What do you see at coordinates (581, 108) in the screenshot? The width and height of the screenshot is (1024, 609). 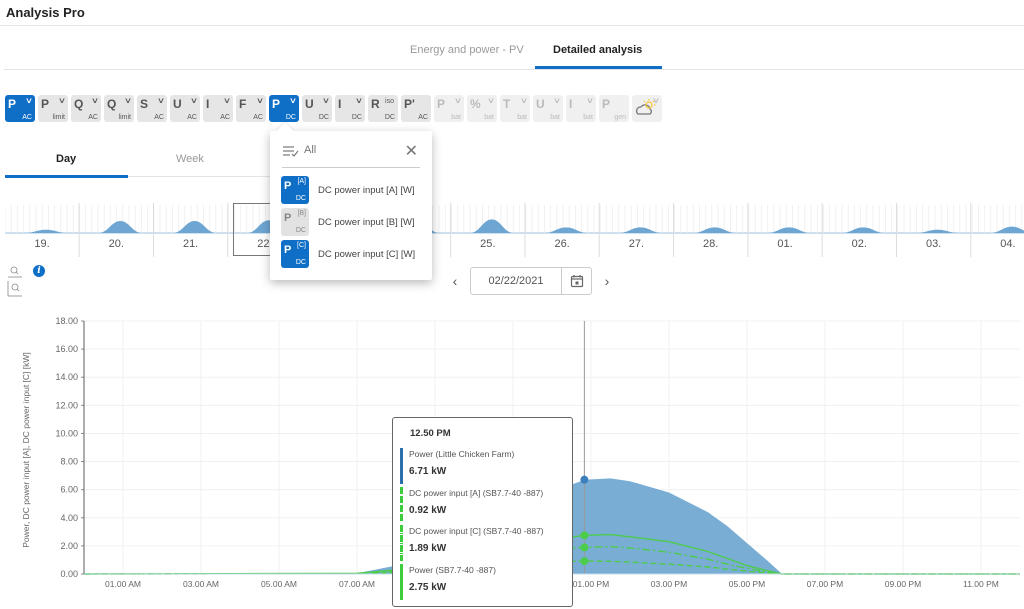 I see `channel-button-i-bat: Ibat ∨` at bounding box center [581, 108].